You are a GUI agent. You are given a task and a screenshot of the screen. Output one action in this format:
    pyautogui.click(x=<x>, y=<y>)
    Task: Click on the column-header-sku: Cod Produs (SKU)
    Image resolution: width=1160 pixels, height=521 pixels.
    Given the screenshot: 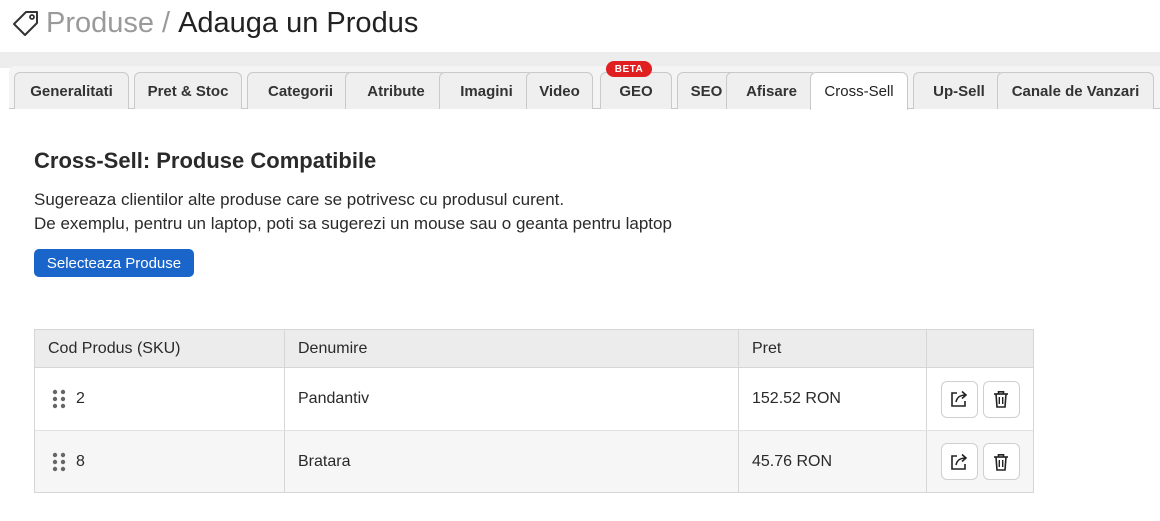 What is the action you would take?
    pyautogui.click(x=160, y=348)
    